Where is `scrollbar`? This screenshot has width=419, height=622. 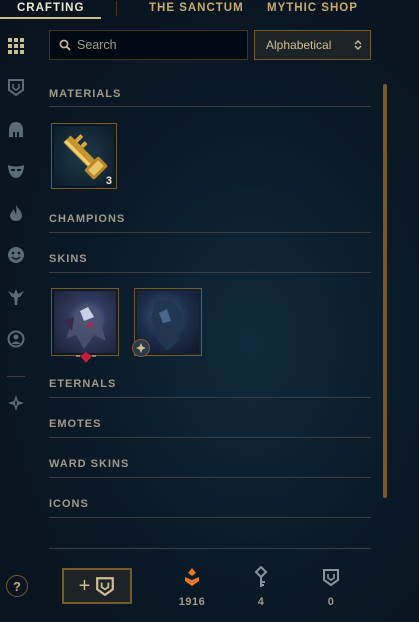
scrollbar is located at coordinates (385, 291).